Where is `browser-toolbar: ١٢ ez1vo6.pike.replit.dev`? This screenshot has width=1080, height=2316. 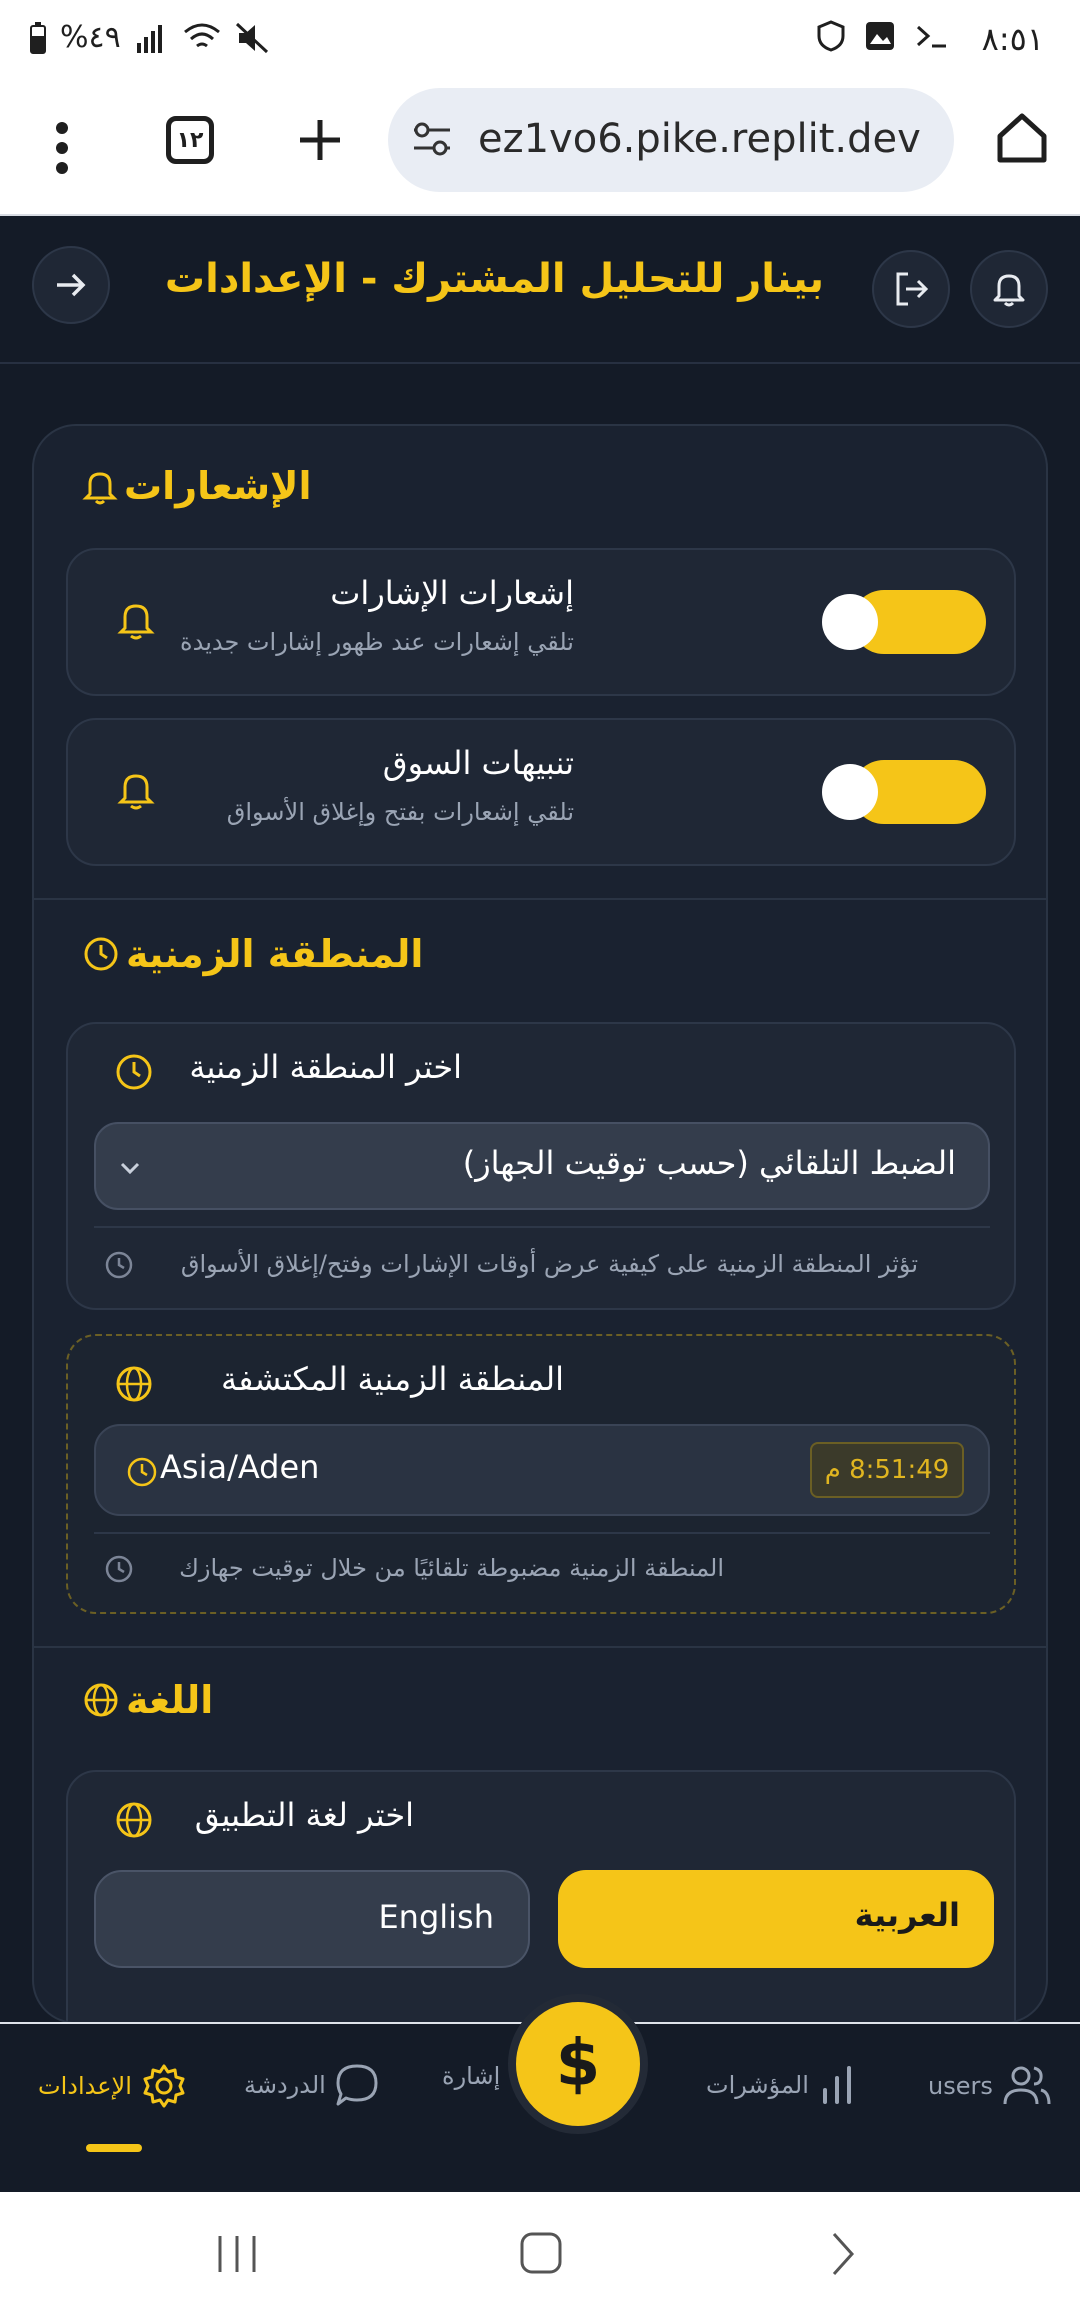
browser-toolbar: ١٢ ez1vo6.pike.replit.dev is located at coordinates (540, 148).